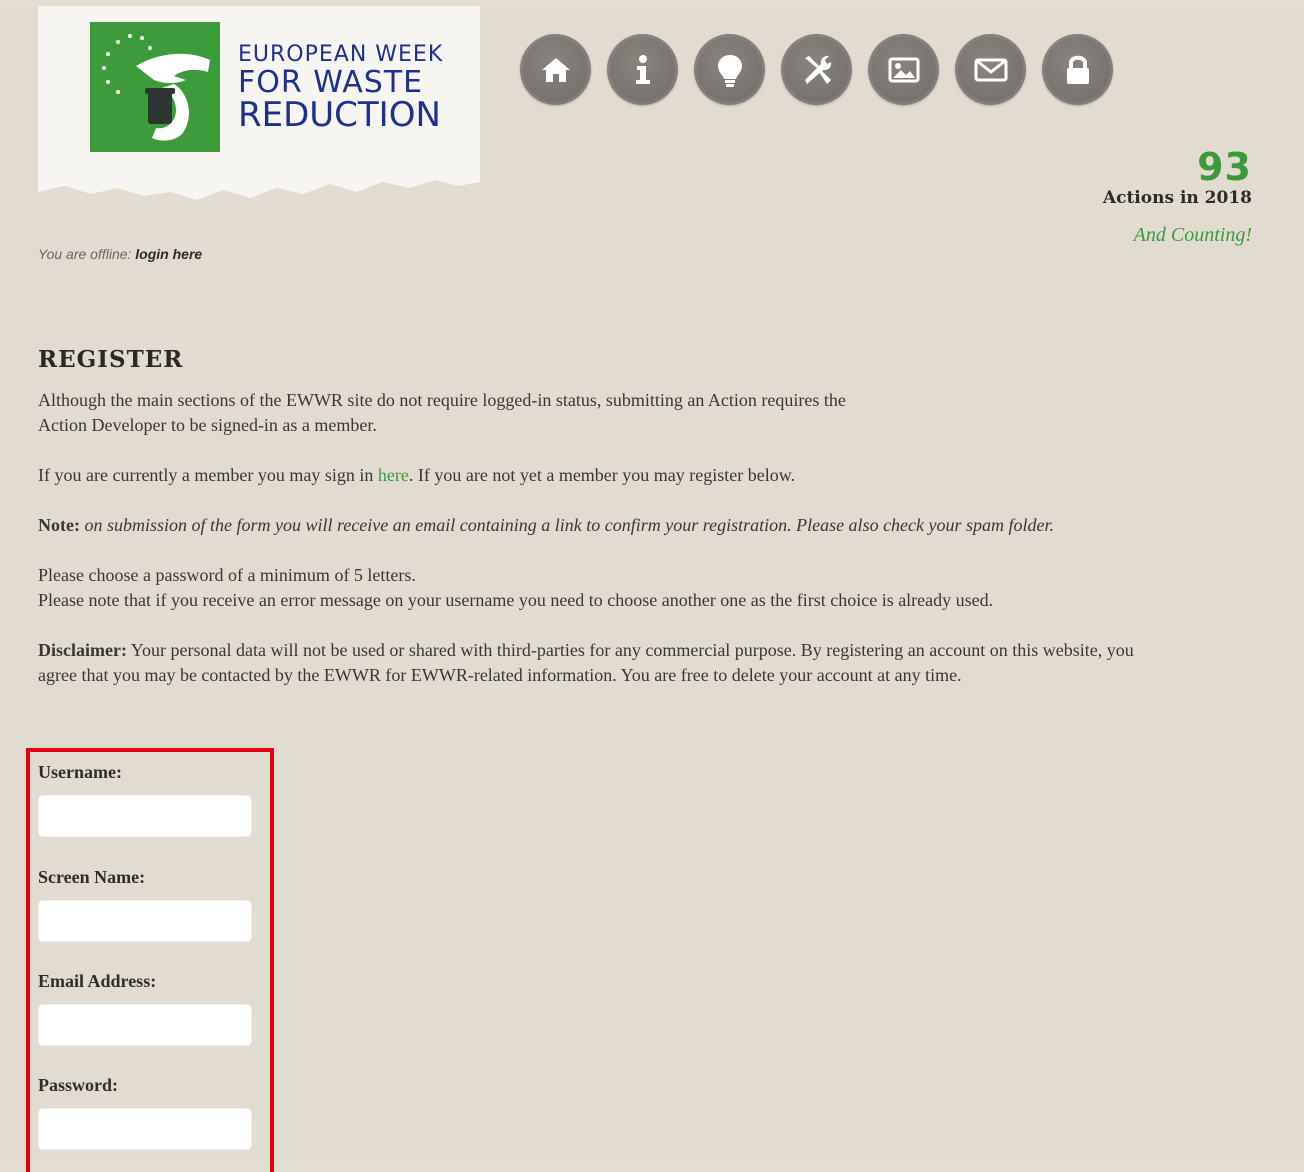 Image resolution: width=1304 pixels, height=1172 pixels. I want to click on actions-count-label: Actions in 2018, so click(1177, 198).